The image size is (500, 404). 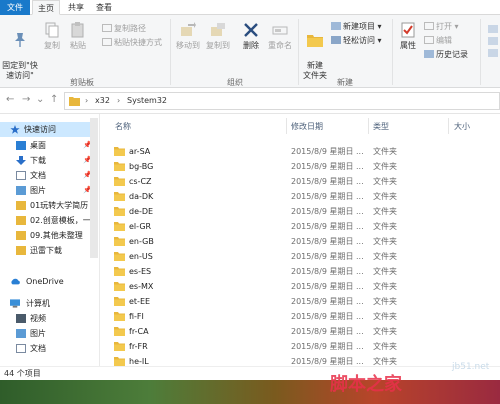 What do you see at coordinates (48, 348) in the screenshot?
I see `nav-item-documents: 文档` at bounding box center [48, 348].